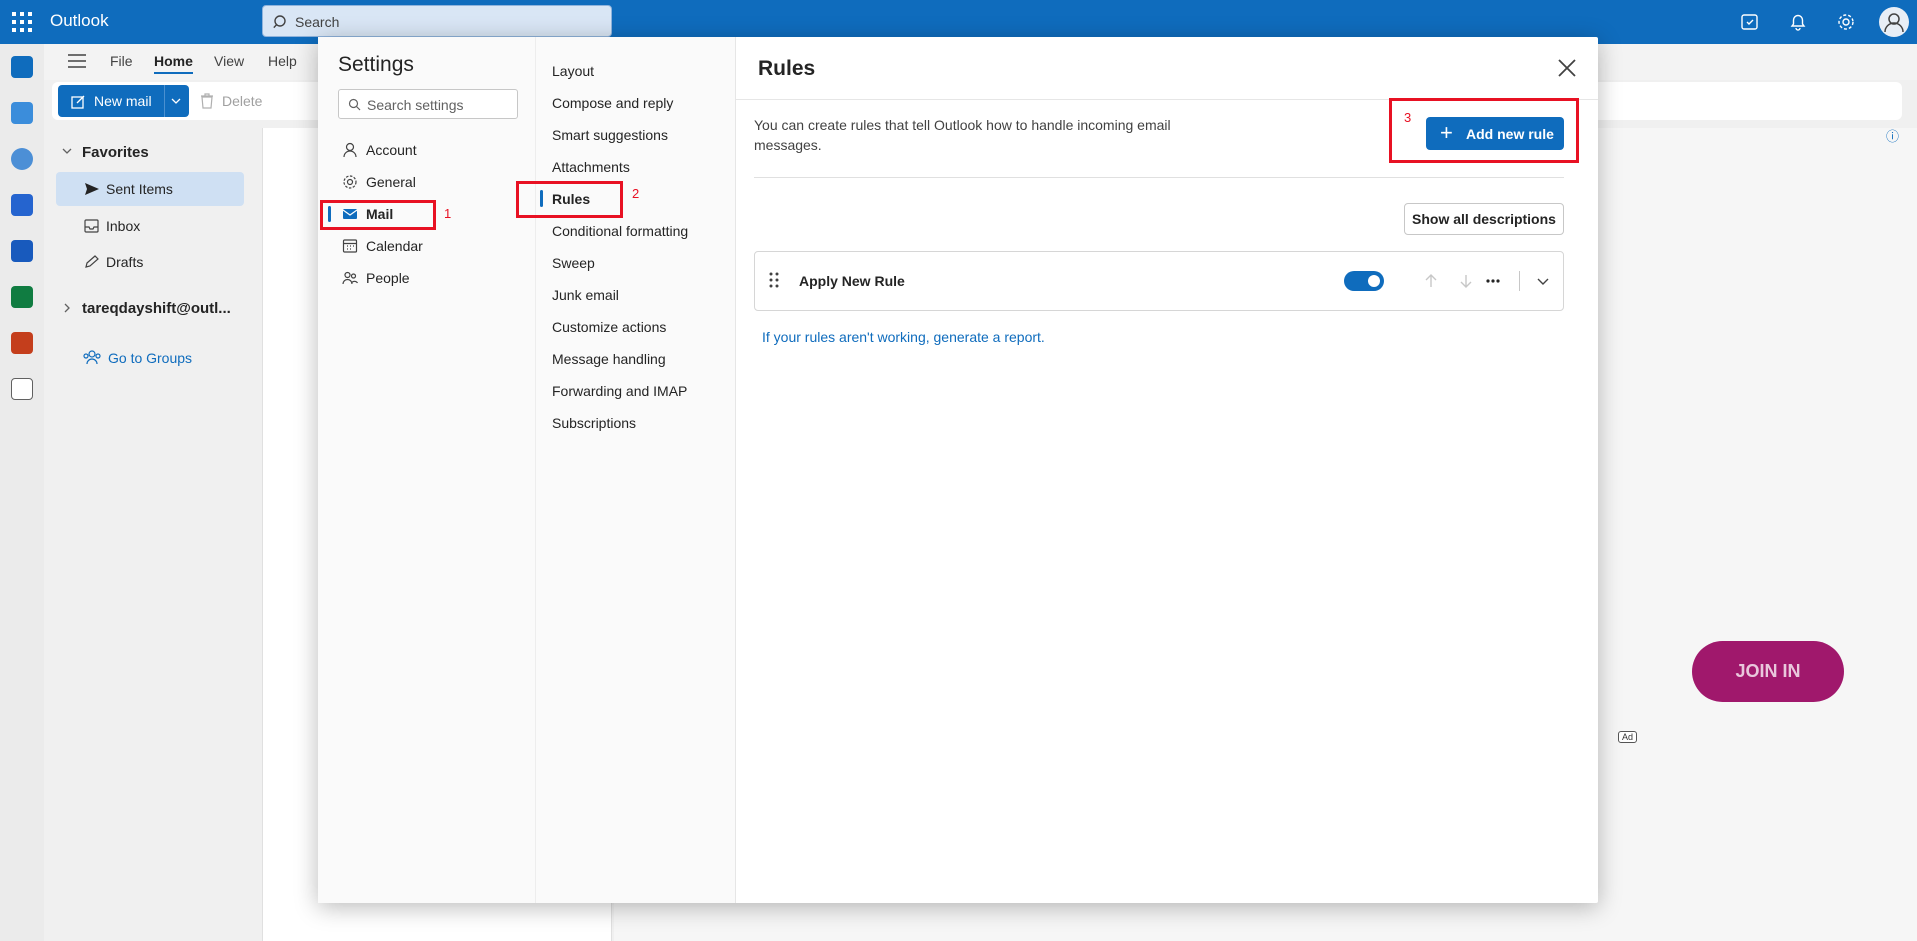 The height and width of the screenshot is (941, 1917). What do you see at coordinates (1466, 281) in the screenshot?
I see `arrow-down-icon` at bounding box center [1466, 281].